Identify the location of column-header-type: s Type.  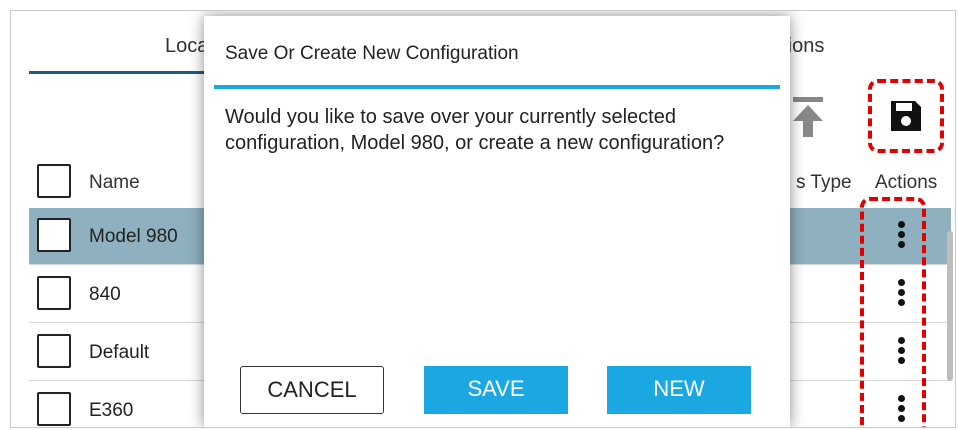
(824, 183).